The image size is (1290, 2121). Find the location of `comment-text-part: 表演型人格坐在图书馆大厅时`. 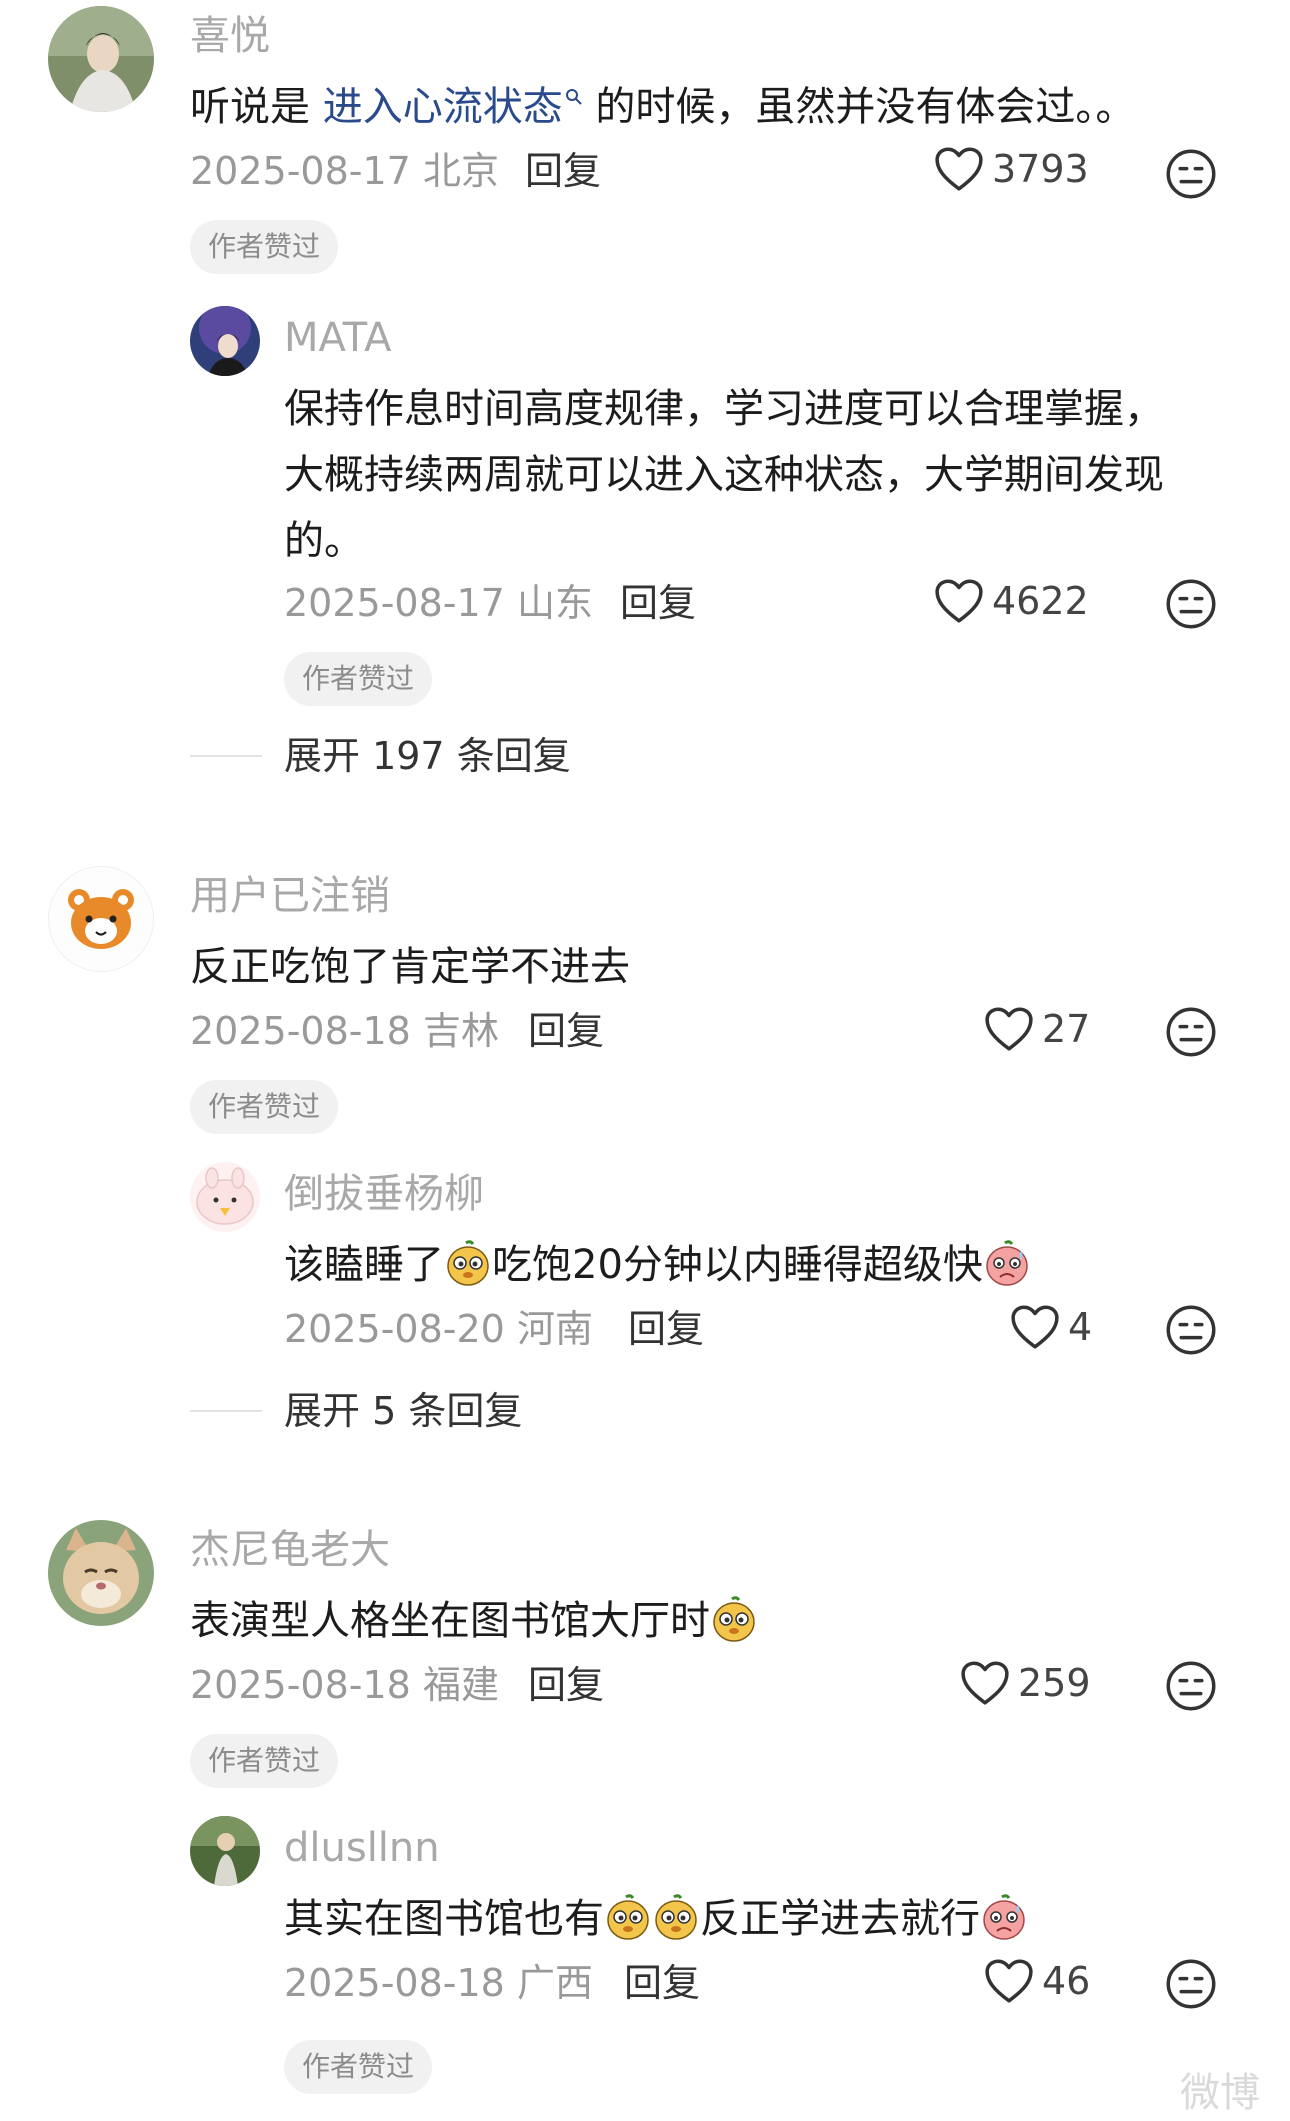

comment-text-part: 表演型人格坐在图书馆大厅时 is located at coordinates (450, 1621).